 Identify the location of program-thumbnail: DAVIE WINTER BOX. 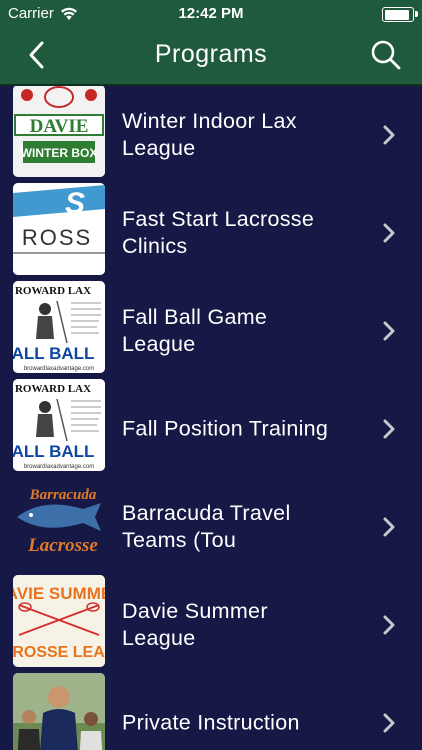
(59, 131).